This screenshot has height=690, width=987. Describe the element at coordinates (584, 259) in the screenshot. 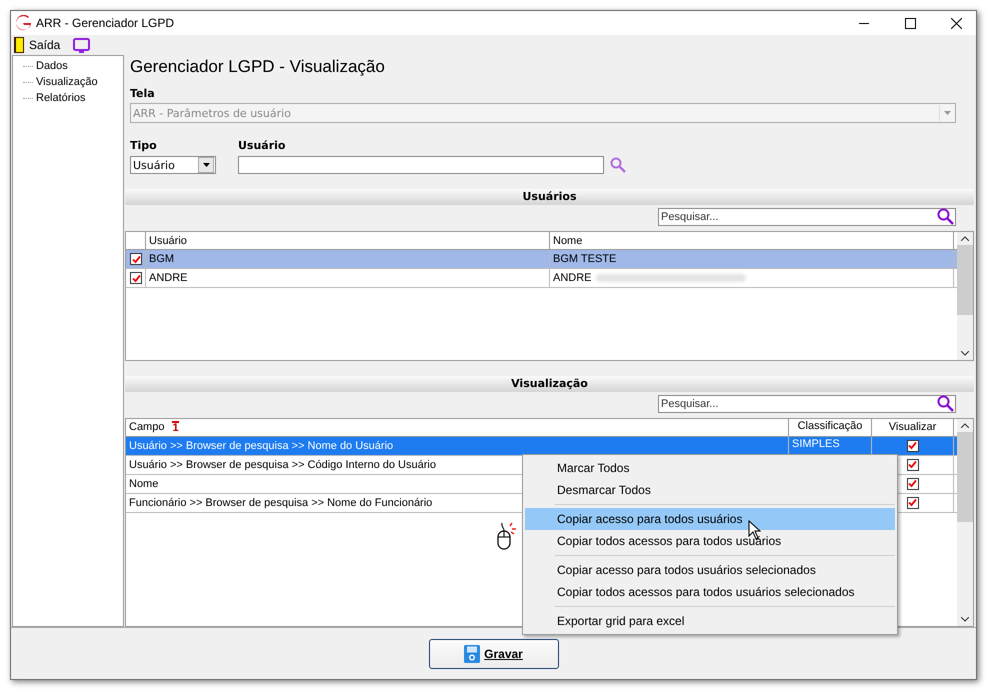

I see `table-cell: BGM TESTE` at that location.